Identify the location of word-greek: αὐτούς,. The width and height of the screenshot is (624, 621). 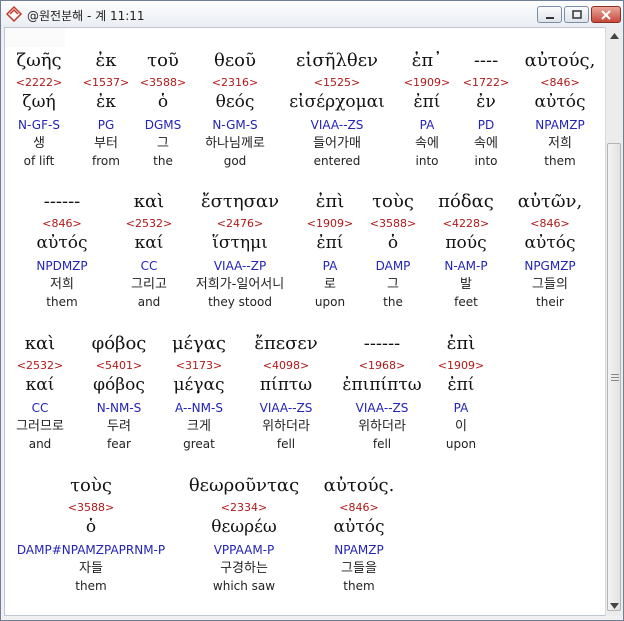
(560, 61).